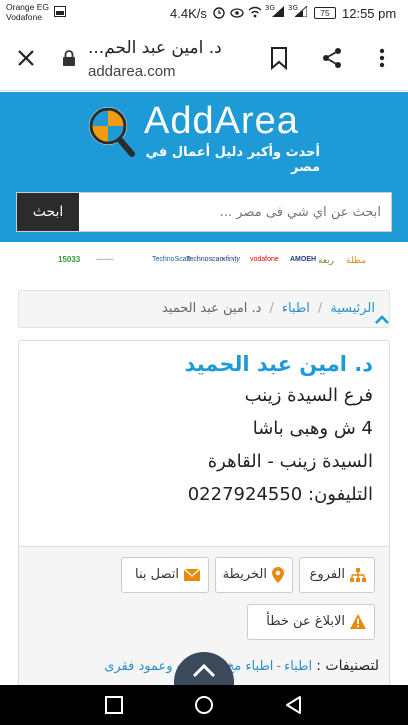 The image size is (408, 725). I want to click on listing-area: السيدة زينب - القاهرة, so click(290, 461).